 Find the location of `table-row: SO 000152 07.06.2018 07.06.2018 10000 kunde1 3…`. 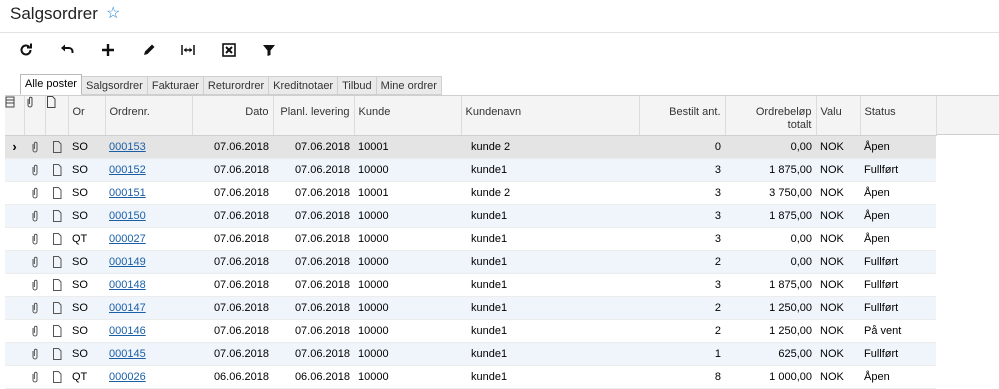

table-row: SO 000152 07.06.2018 07.06.2018 10000 kunde1 3… is located at coordinates (470, 170).